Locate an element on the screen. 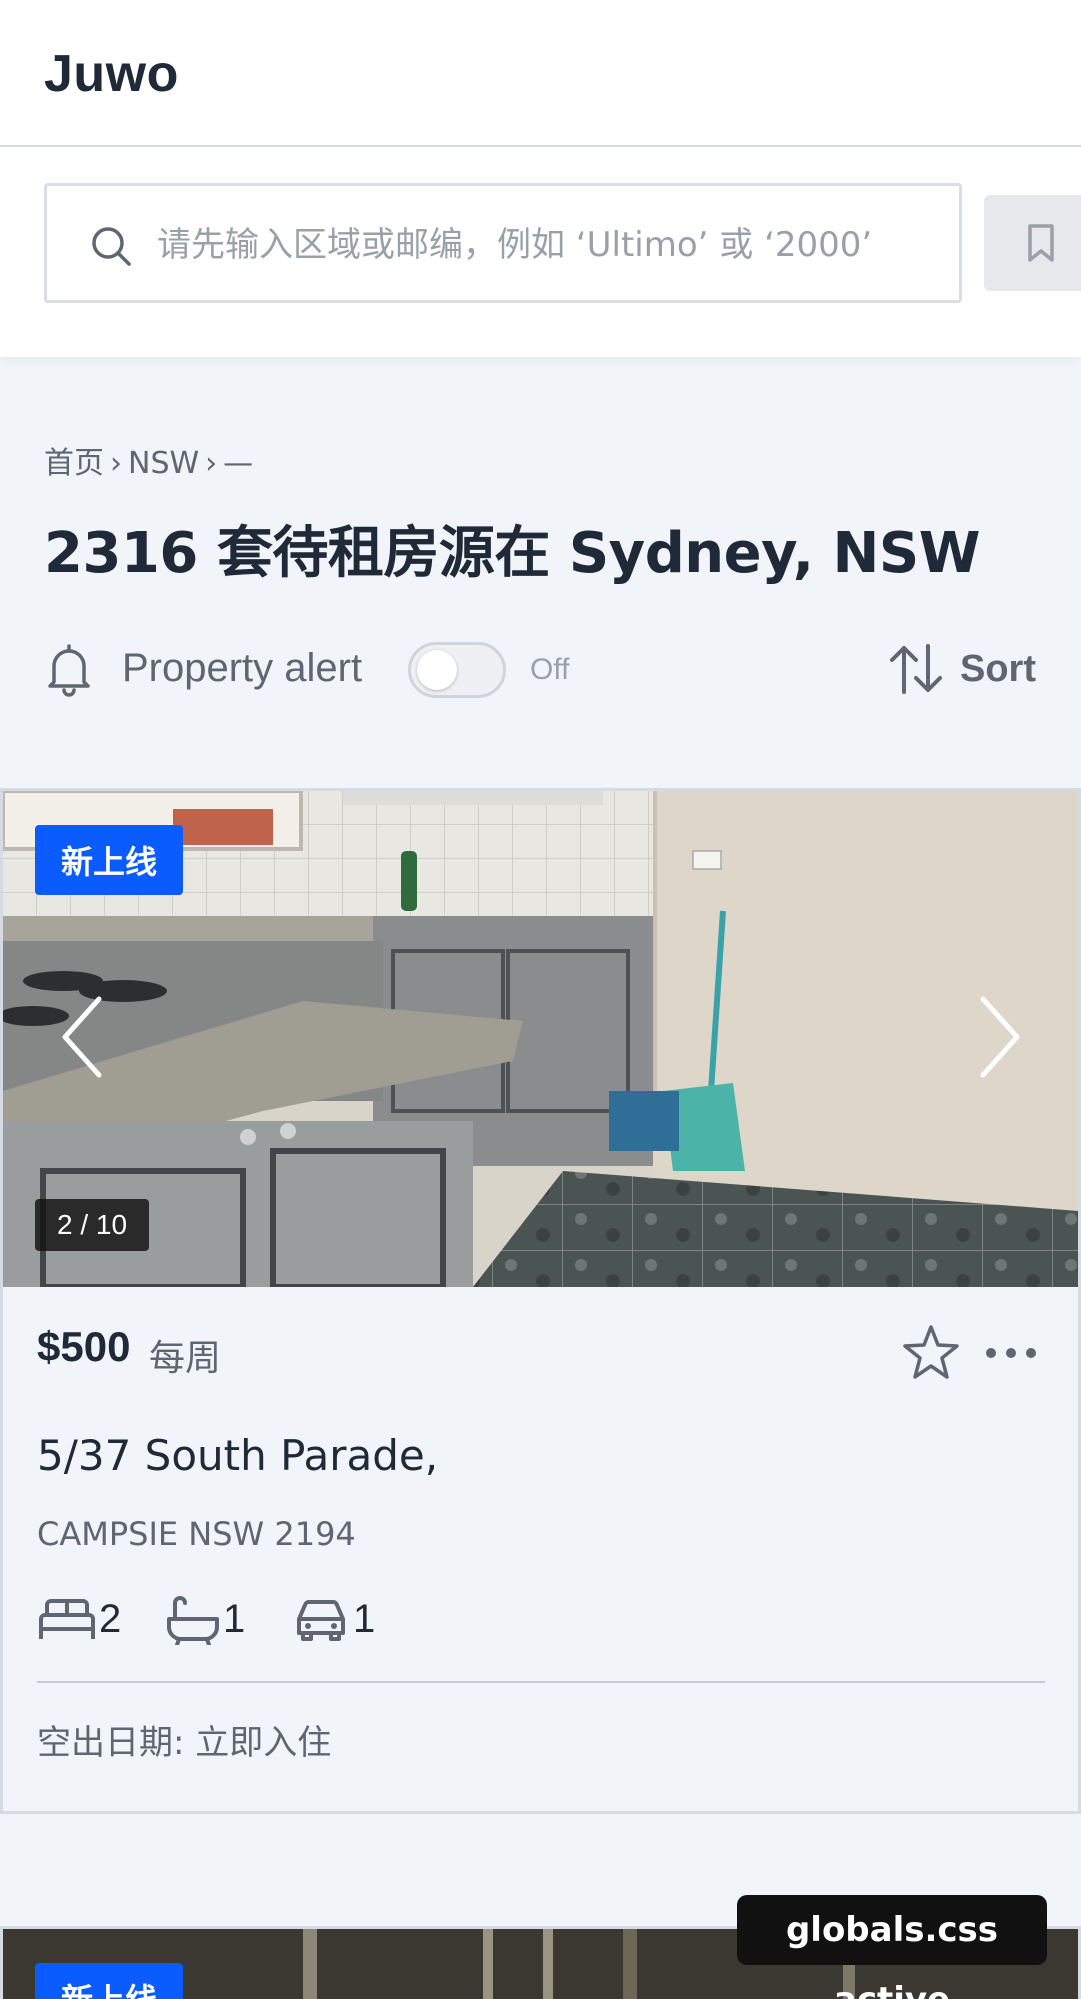 This screenshot has height=1999, width=1081. bathrooms-feature: 1 is located at coordinates (210, 1619).